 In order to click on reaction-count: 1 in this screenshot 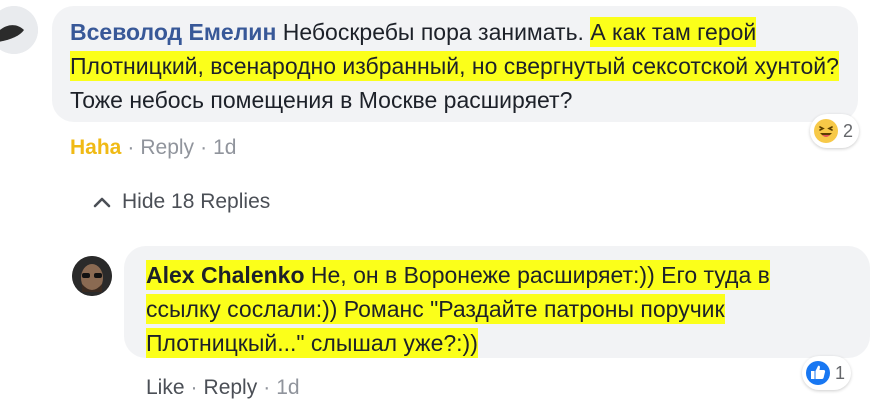, I will do `click(840, 372)`.